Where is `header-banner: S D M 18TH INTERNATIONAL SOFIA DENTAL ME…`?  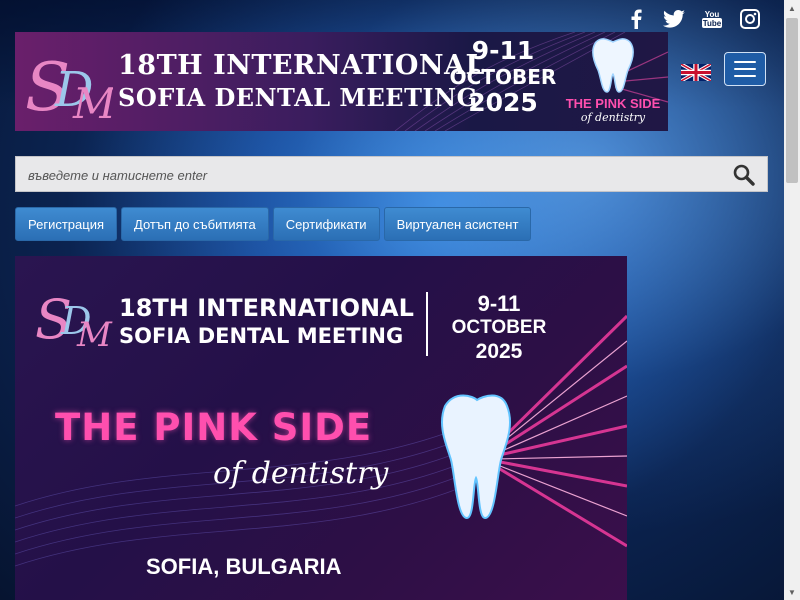 header-banner: S D M 18TH INTERNATIONAL SOFIA DENTAL ME… is located at coordinates (341, 81).